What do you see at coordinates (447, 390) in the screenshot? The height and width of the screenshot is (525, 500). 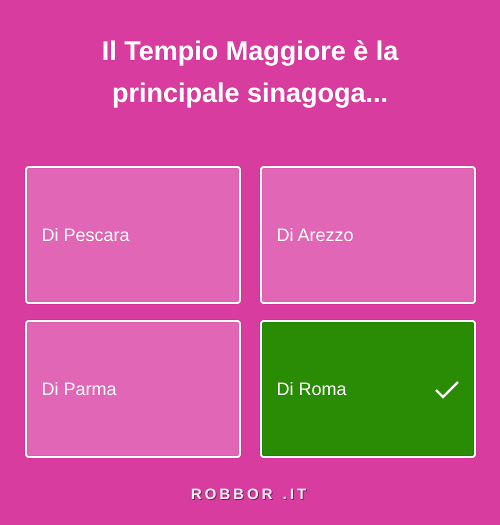 I see `checkmark-icon` at bounding box center [447, 390].